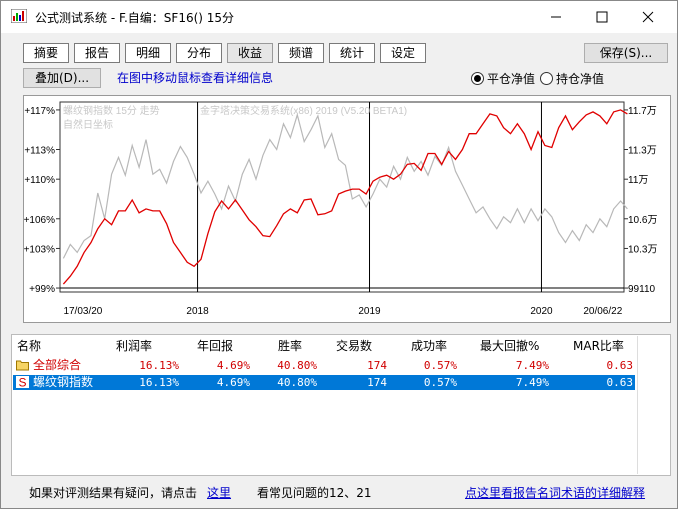 This screenshot has height=509, width=678. What do you see at coordinates (134, 345) in the screenshot?
I see `col-header-profit: 利润率` at bounding box center [134, 345].